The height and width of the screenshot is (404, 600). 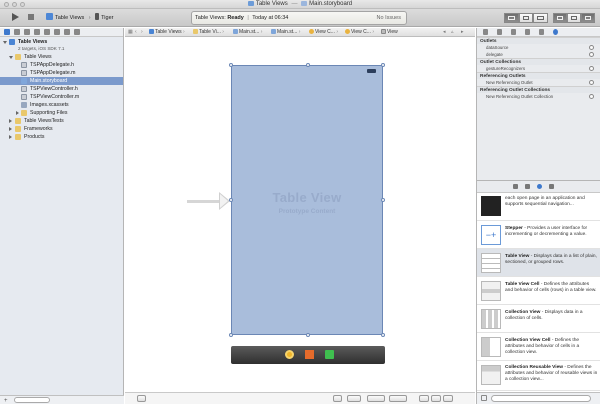 What do you see at coordinates (61, 137) in the screenshot?
I see `tree-row-group: Products` at bounding box center [61, 137].